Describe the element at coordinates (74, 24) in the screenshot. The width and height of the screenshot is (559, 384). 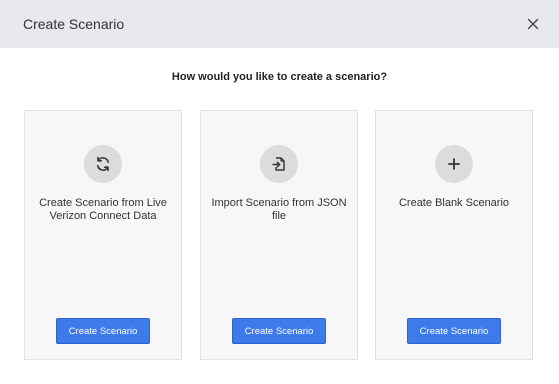
I see `dialog-title: Create Scenario` at that location.